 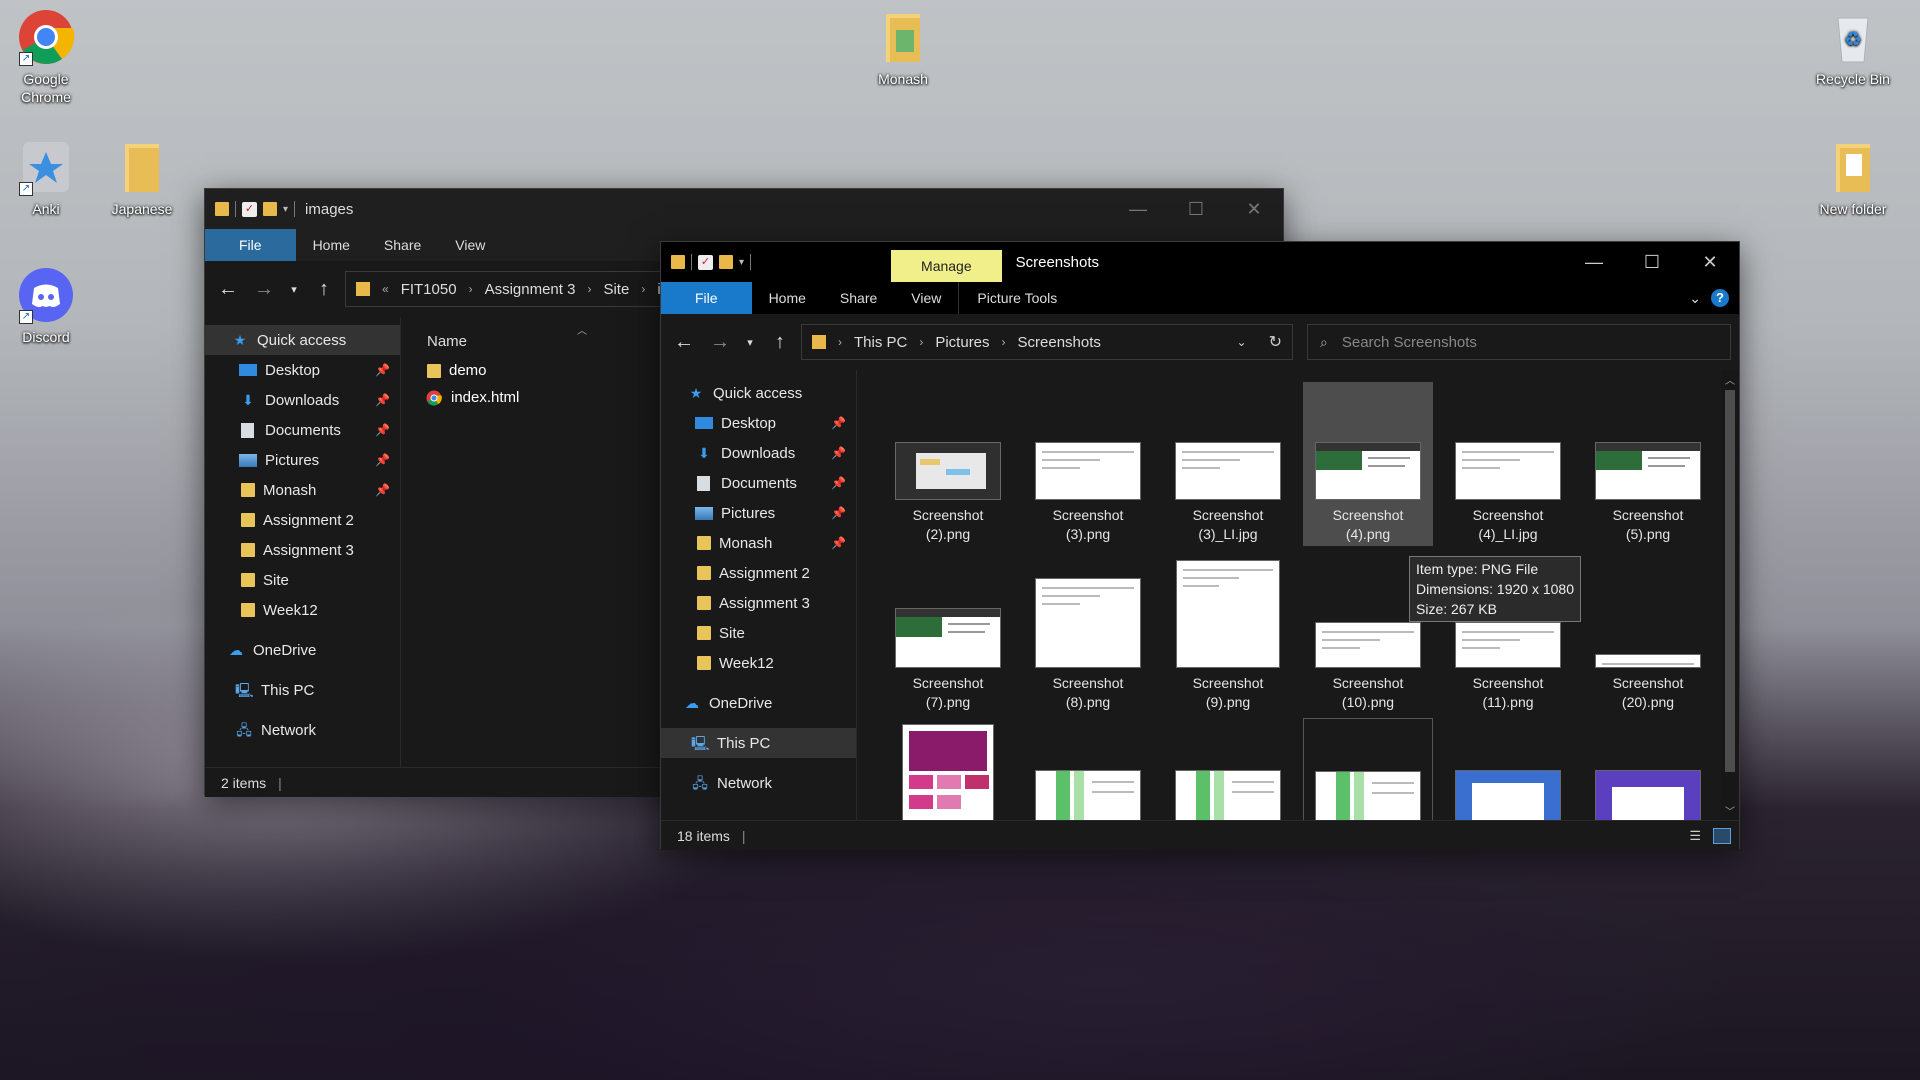 I want to click on address-bar: › This PC › Pictures › Screenshots ⌄ ↻, so click(x=1047, y=342).